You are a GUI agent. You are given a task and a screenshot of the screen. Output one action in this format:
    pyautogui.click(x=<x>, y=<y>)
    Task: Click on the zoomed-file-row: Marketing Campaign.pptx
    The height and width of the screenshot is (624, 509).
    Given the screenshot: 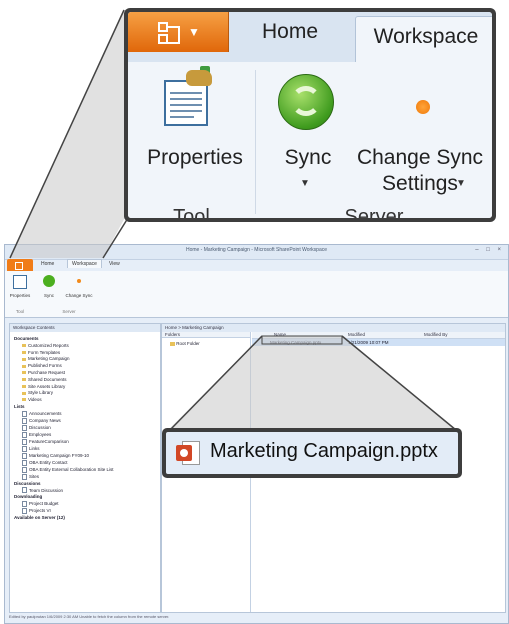 What is the action you would take?
    pyautogui.click(x=312, y=453)
    